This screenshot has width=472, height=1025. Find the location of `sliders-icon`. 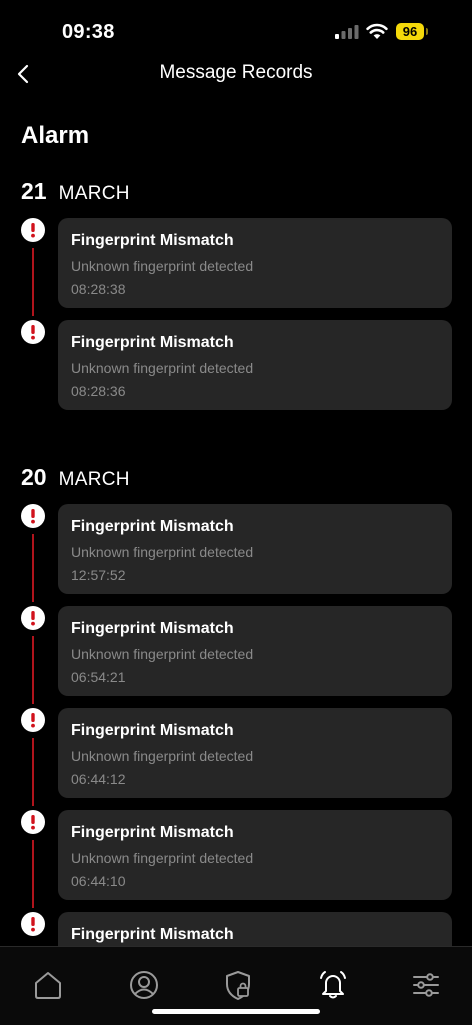

sliders-icon is located at coordinates (426, 985).